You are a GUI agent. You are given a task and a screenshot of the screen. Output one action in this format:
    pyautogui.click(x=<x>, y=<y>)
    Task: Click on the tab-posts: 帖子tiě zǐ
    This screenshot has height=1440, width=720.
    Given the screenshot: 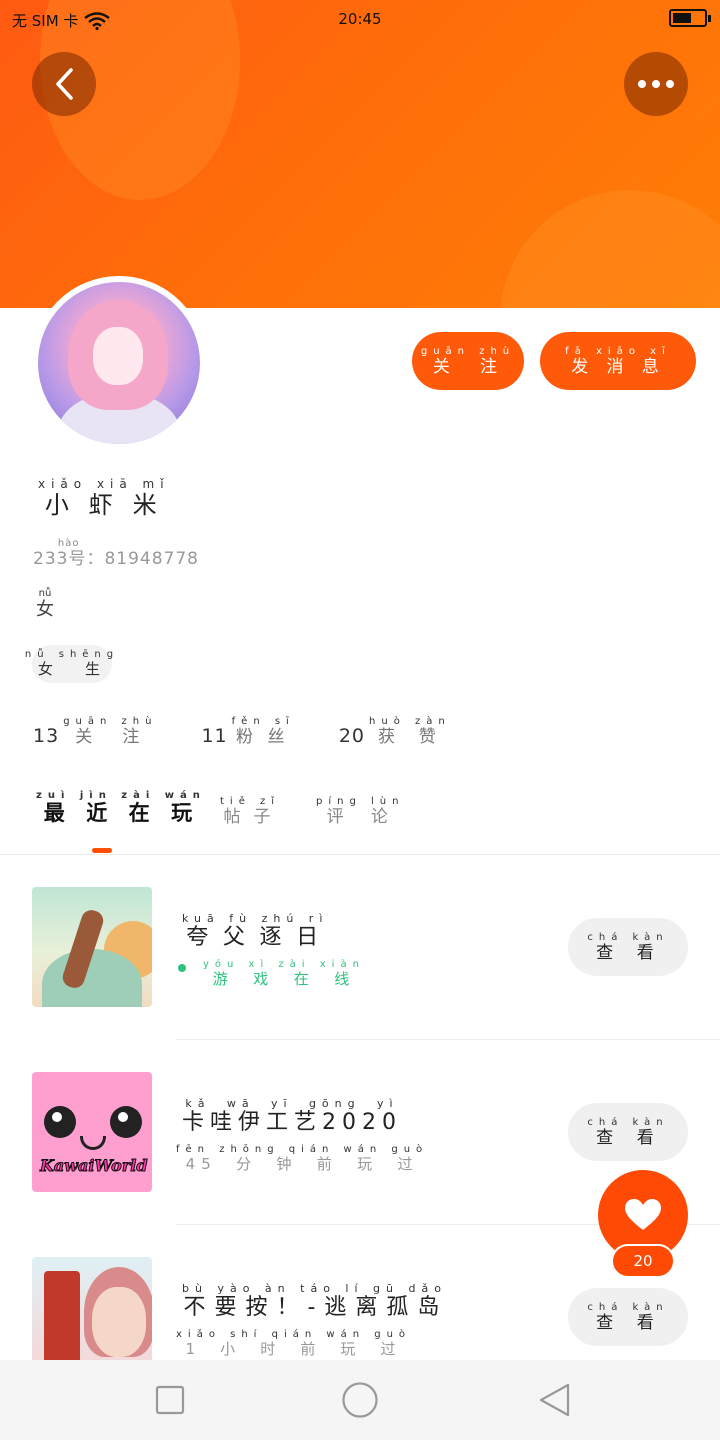 What is the action you would take?
    pyautogui.click(x=268, y=811)
    